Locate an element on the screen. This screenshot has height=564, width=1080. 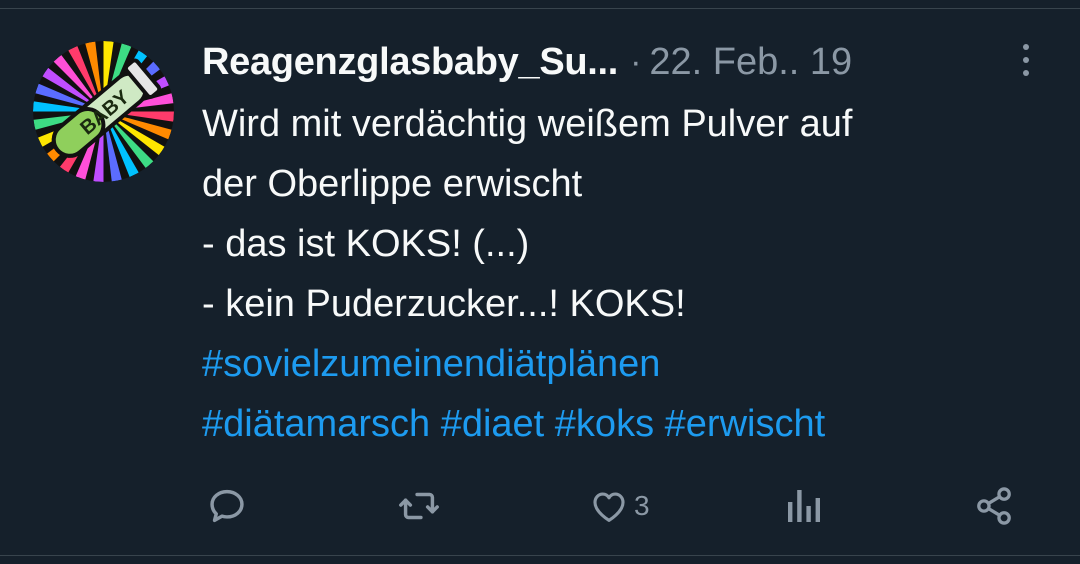
share-icon is located at coordinates (994, 506).